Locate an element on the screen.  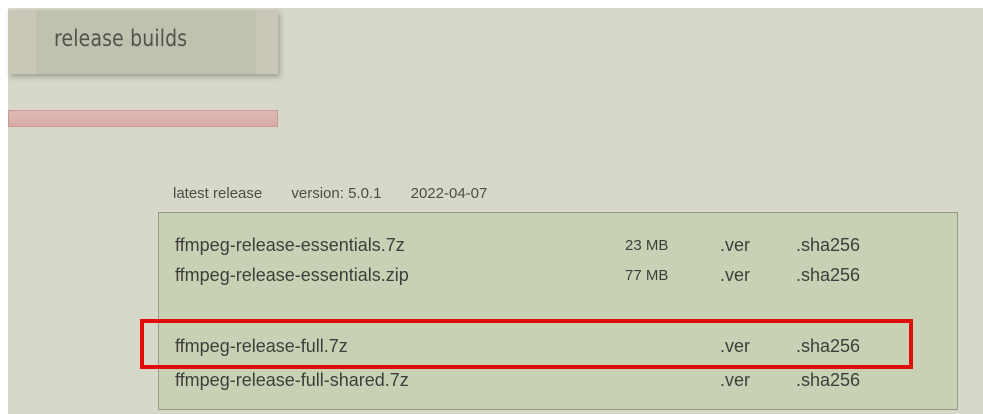
highlight-box is located at coordinates (526, 344).